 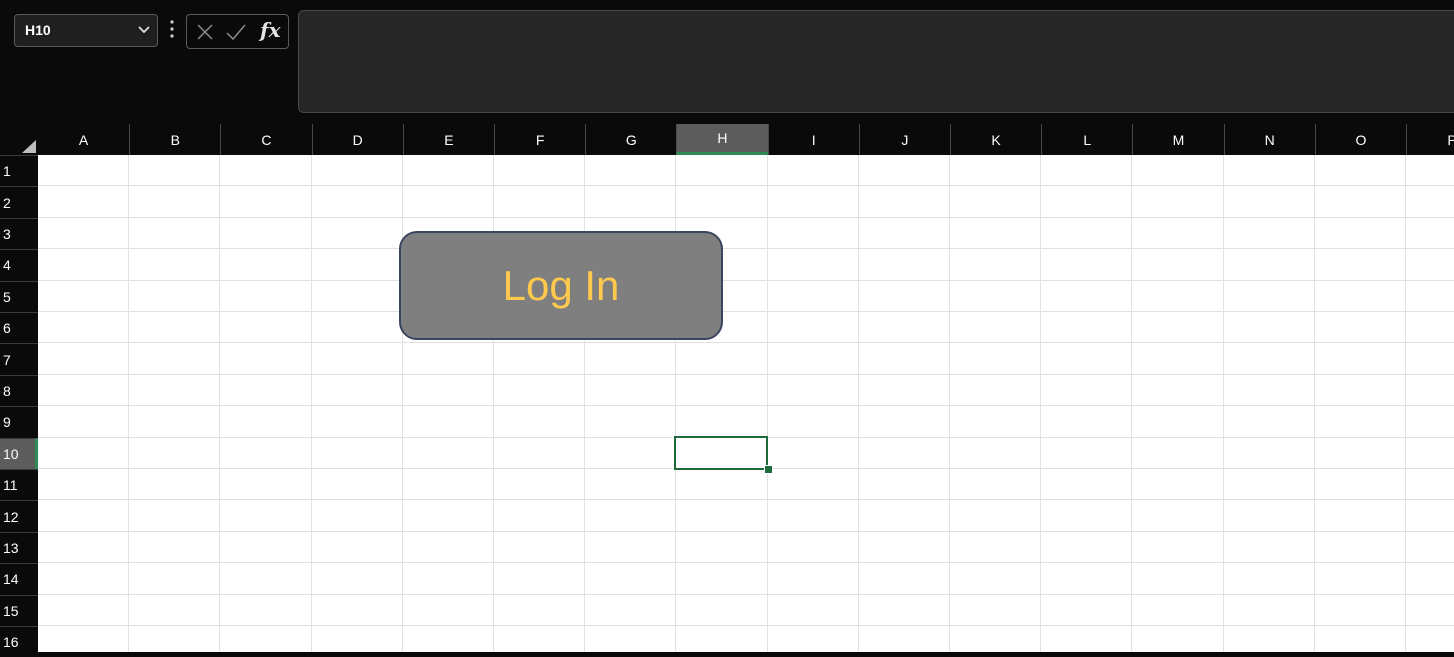 What do you see at coordinates (19, 515) in the screenshot?
I see `row-header-12: 12` at bounding box center [19, 515].